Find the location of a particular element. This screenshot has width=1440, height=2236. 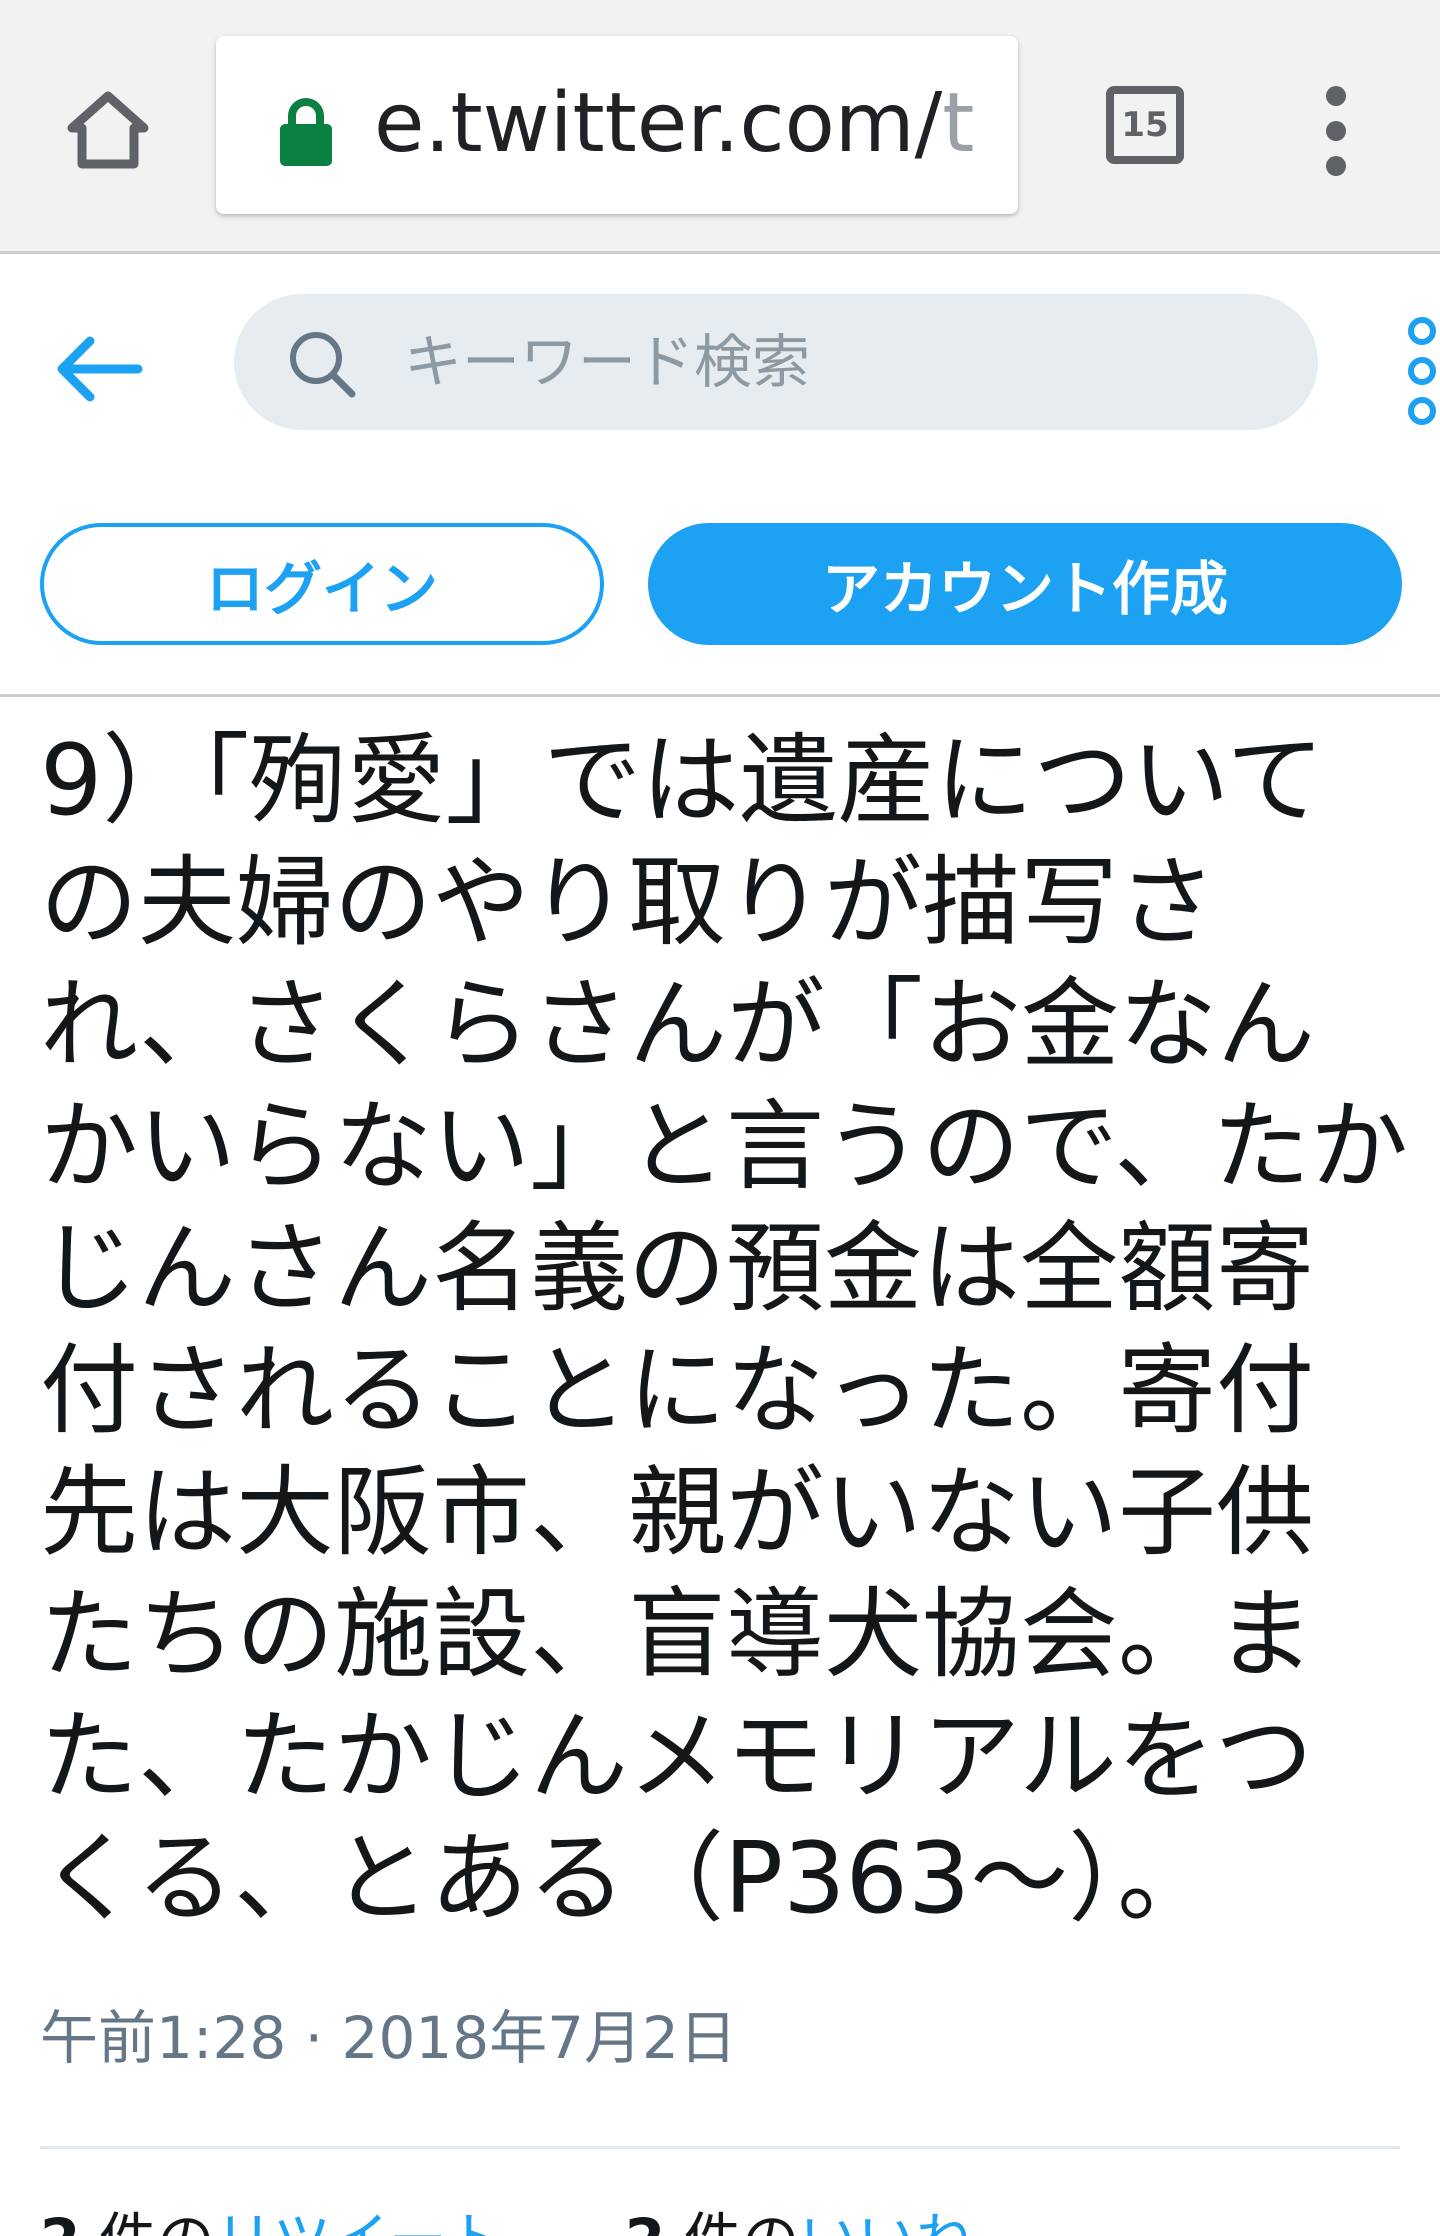

arrow-left-icon is located at coordinates (100, 369).